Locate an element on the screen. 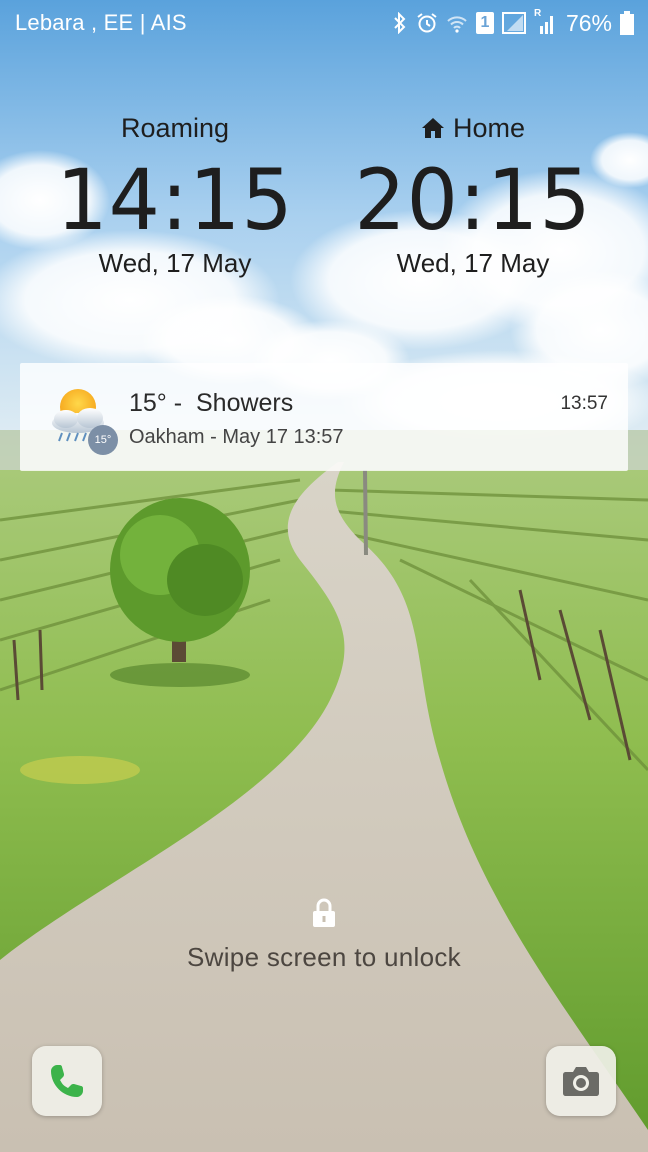 The image size is (648, 1152). signal-icon is located at coordinates (513, 23).